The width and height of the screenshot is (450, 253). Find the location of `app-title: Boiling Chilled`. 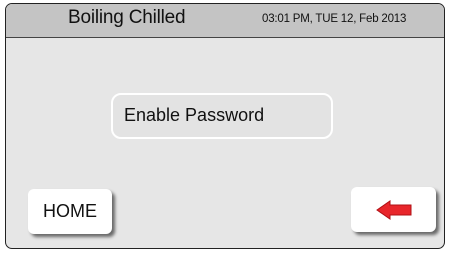

app-title: Boiling Chilled is located at coordinates (127, 17).